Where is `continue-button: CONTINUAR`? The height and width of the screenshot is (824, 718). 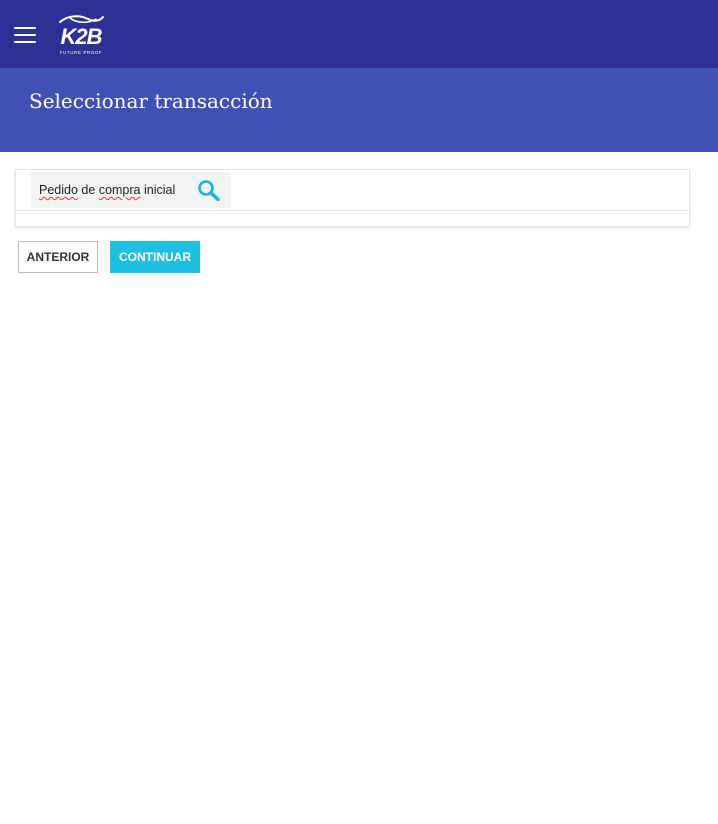
continue-button: CONTINUAR is located at coordinates (155, 257).